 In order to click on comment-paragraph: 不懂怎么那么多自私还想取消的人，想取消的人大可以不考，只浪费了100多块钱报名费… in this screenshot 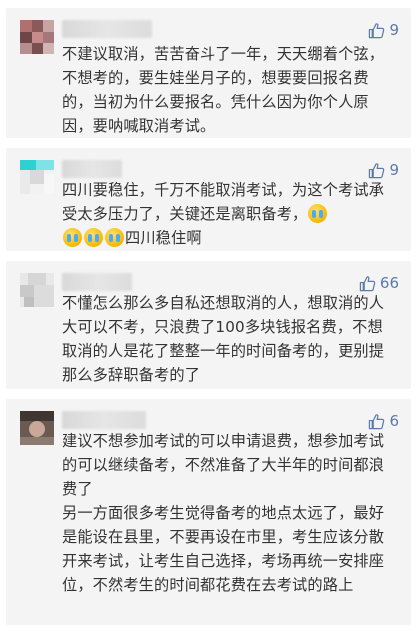, I will do `click(223, 339)`.